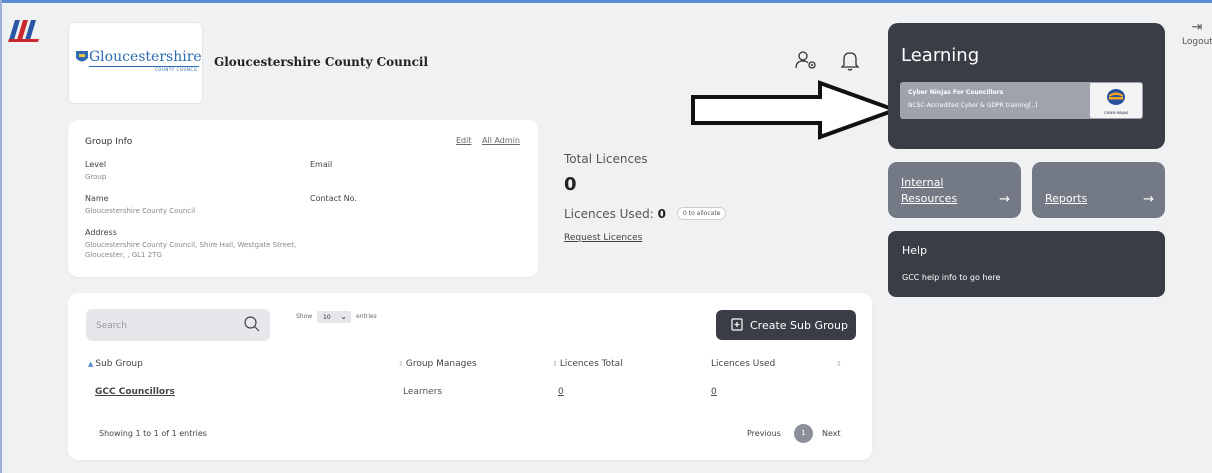  Describe the element at coordinates (366, 316) in the screenshot. I see `entries-label: entries` at that location.